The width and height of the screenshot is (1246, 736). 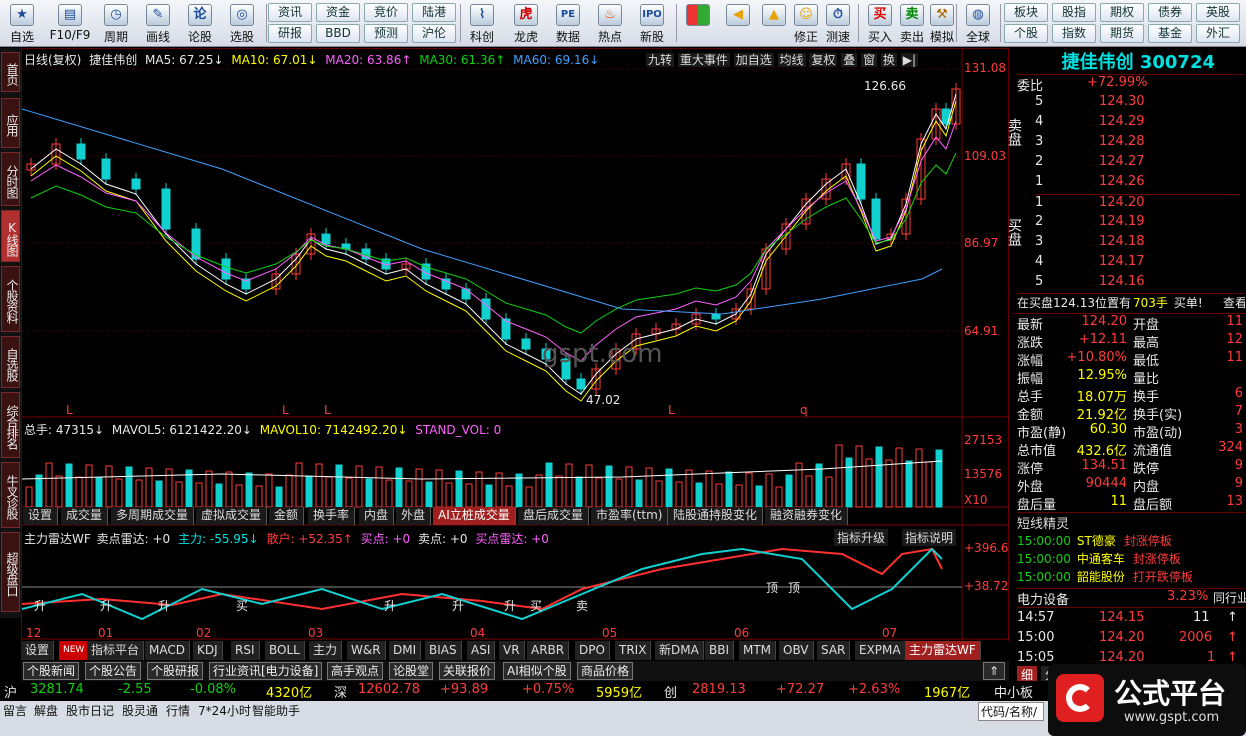 What do you see at coordinates (1218, 12) in the screenshot?
I see `btn-uk-stocks: 英股` at bounding box center [1218, 12].